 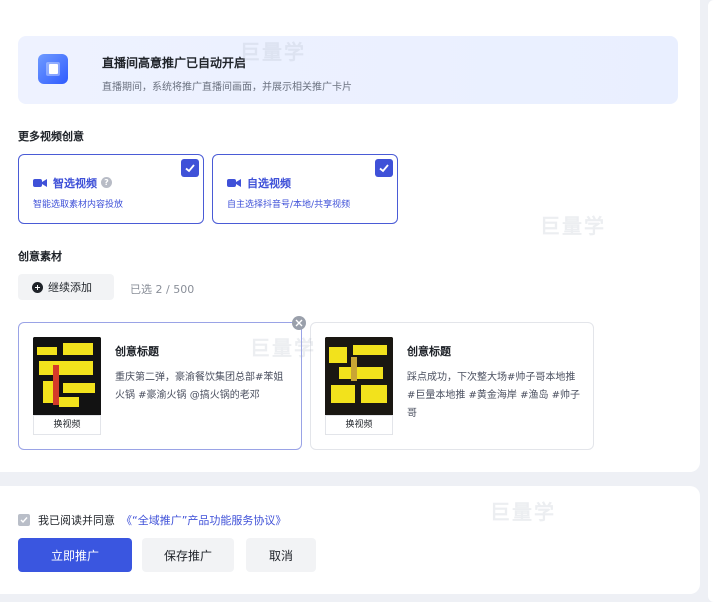 I want to click on option-title: 自选视频, so click(x=269, y=183).